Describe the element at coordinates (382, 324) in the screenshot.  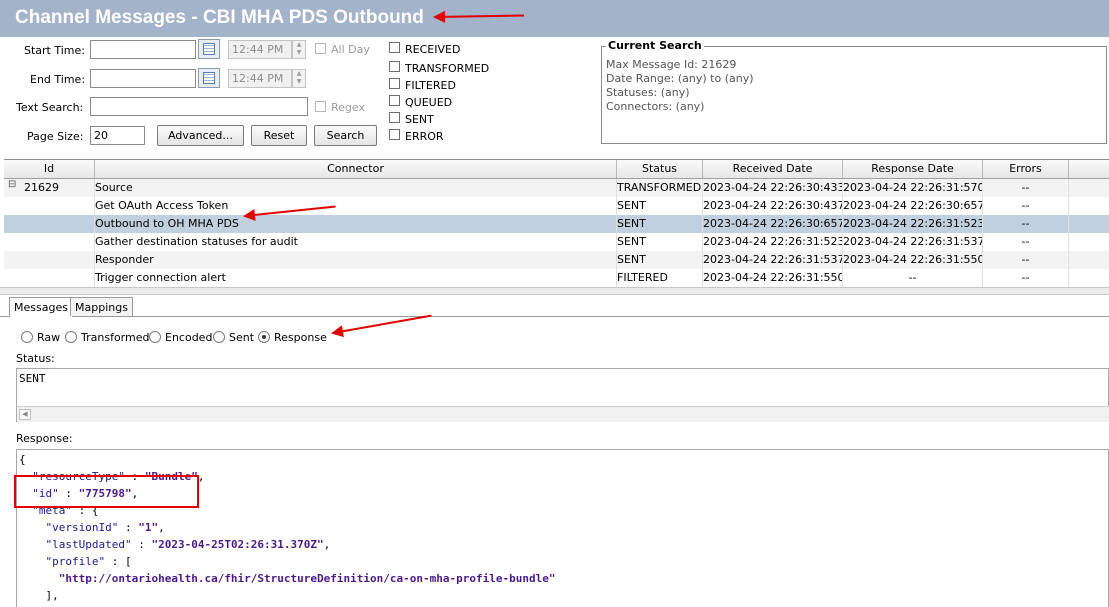
I see `annotation-arrow-response` at that location.